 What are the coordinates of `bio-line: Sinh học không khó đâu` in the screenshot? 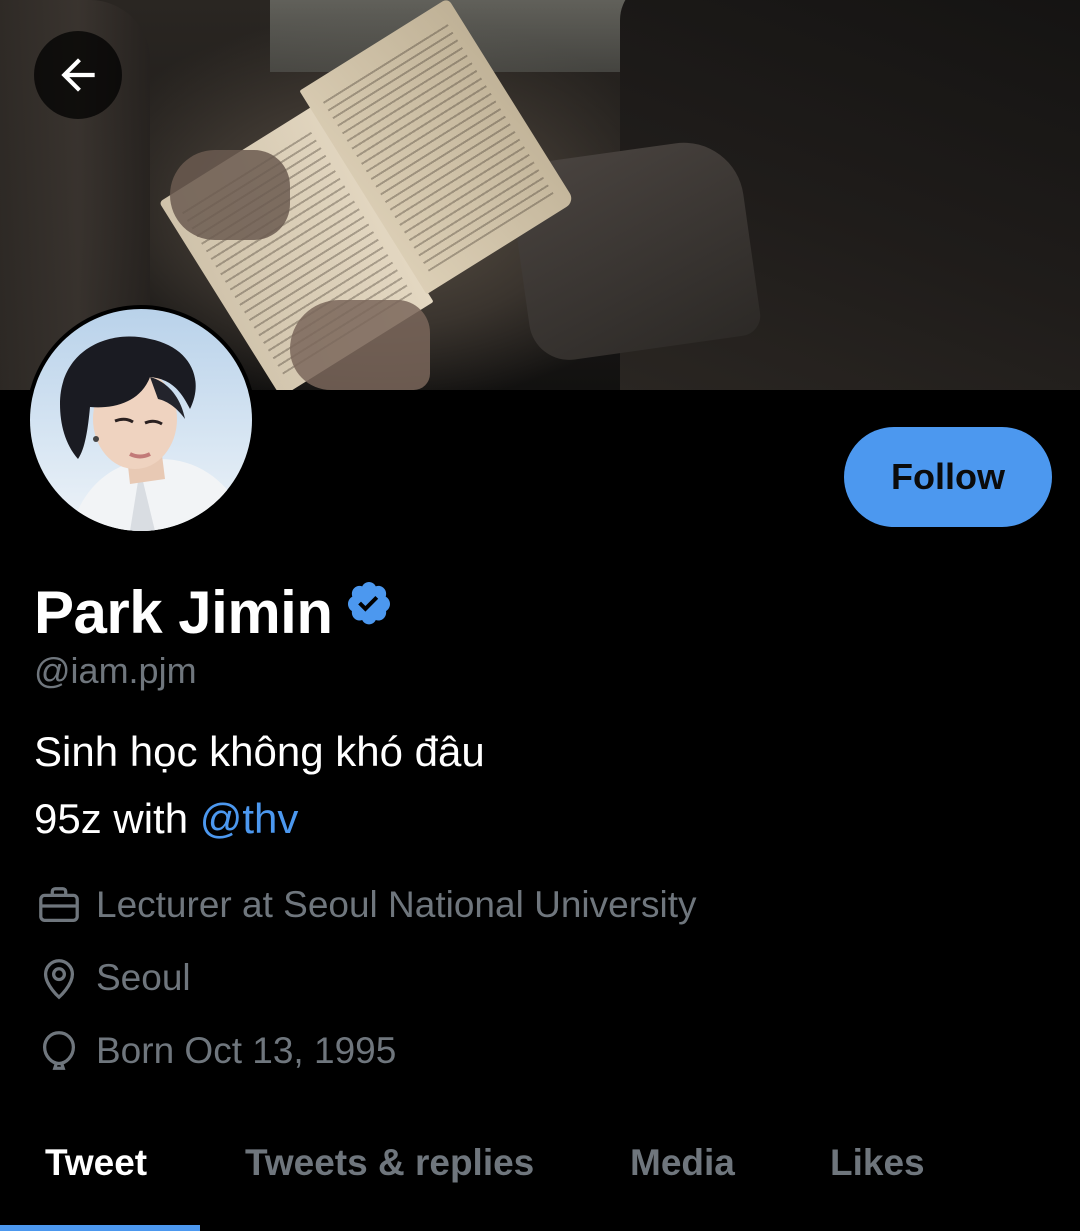 It's located at (259, 751).